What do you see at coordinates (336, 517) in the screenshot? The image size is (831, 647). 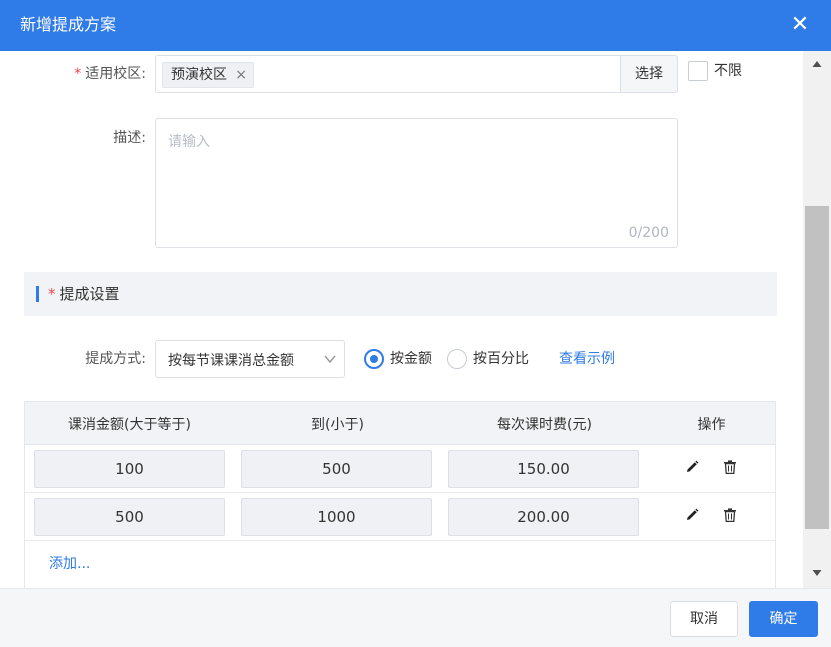 I see `to-amount-input: 1000` at bounding box center [336, 517].